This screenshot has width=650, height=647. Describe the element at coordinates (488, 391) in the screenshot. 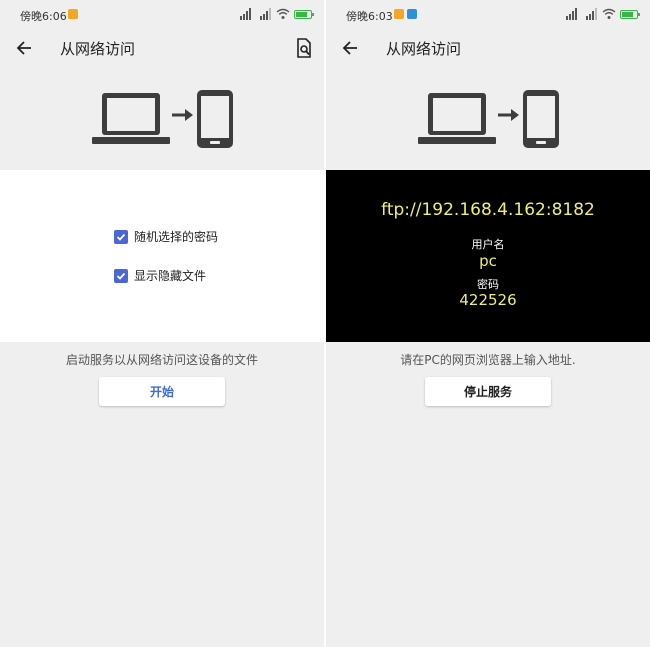

I see `stop-service-button: 停止服务` at that location.